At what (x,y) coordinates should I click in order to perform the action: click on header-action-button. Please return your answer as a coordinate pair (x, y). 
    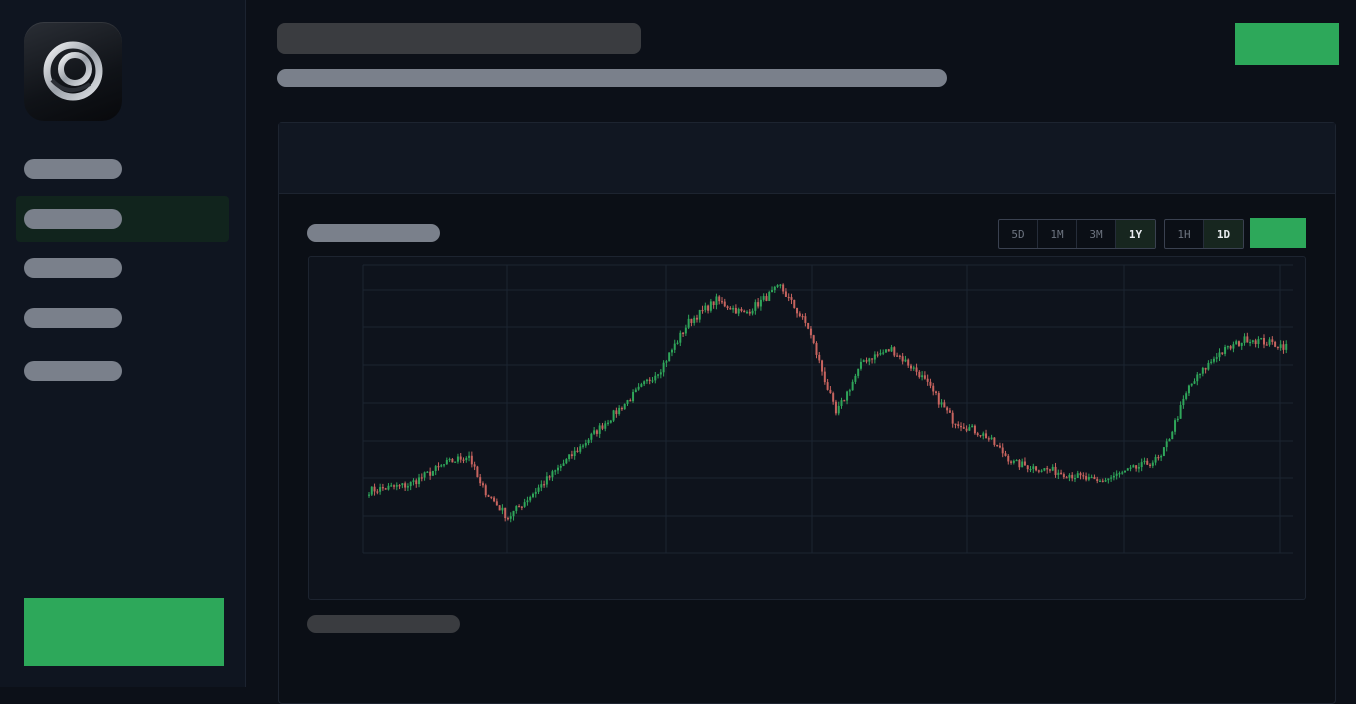
    Looking at the image, I should click on (1287, 44).